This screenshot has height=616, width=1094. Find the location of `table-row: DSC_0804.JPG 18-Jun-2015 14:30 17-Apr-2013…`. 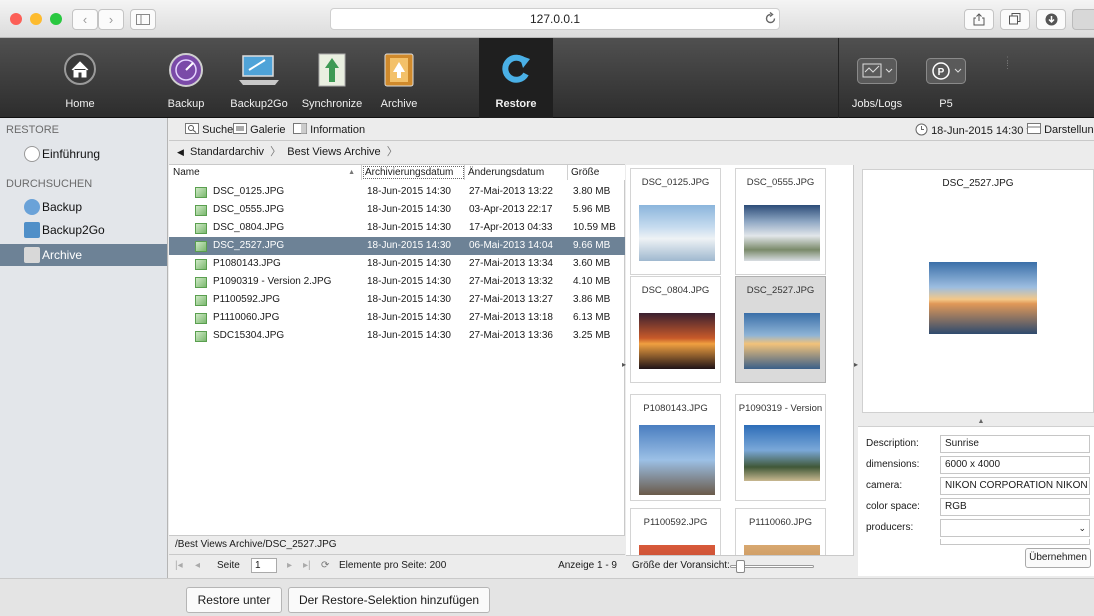

table-row: DSC_0804.JPG 18-Jun-2015 14:30 17-Apr-2013… is located at coordinates (397, 228).